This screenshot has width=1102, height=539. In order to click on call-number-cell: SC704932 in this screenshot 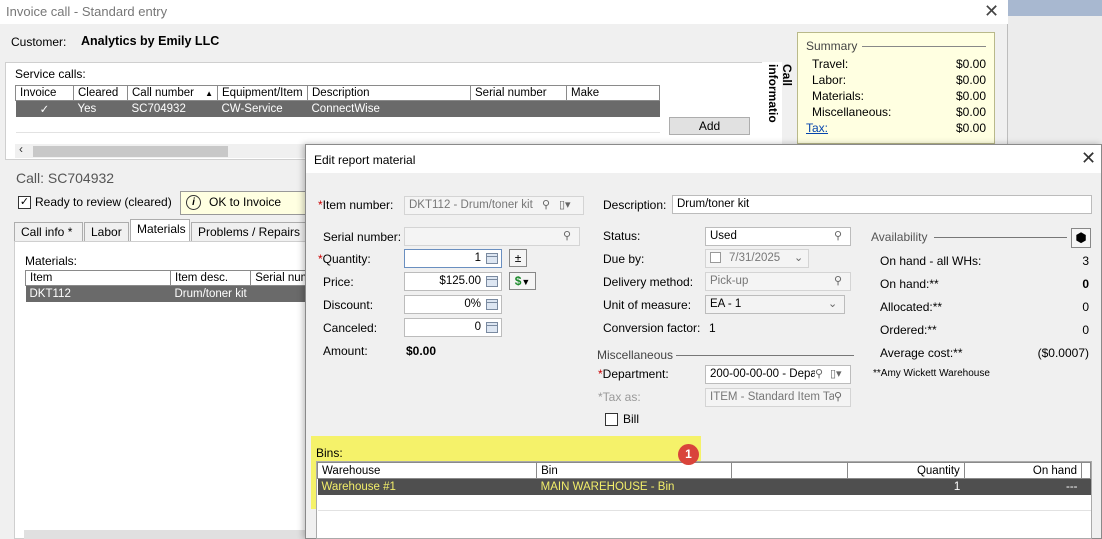, I will do `click(172, 108)`.